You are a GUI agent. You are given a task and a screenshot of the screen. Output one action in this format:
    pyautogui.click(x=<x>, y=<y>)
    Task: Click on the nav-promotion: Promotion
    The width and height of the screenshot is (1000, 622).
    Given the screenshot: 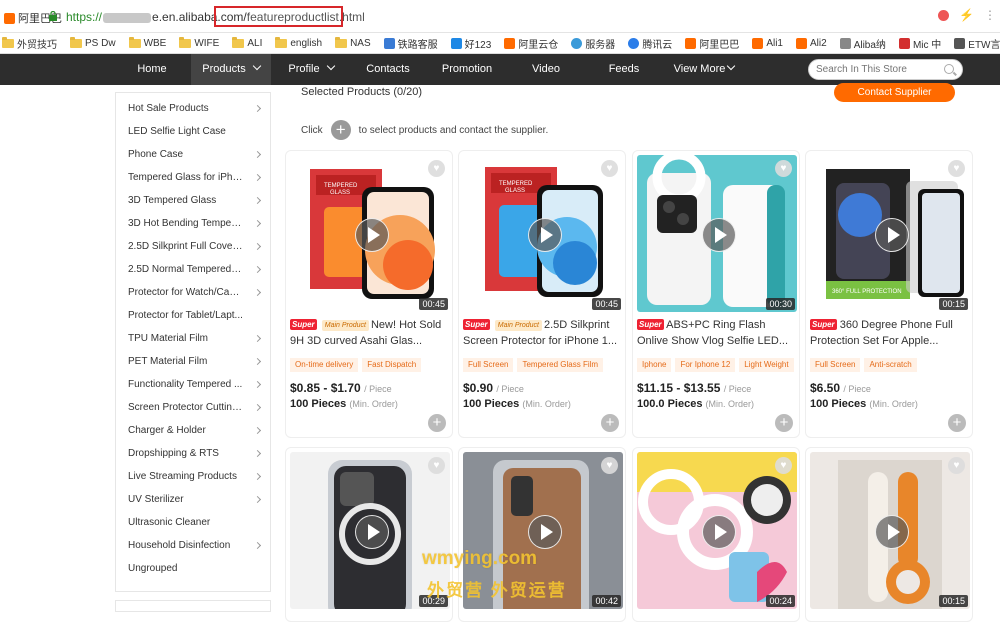 What is the action you would take?
    pyautogui.click(x=467, y=69)
    